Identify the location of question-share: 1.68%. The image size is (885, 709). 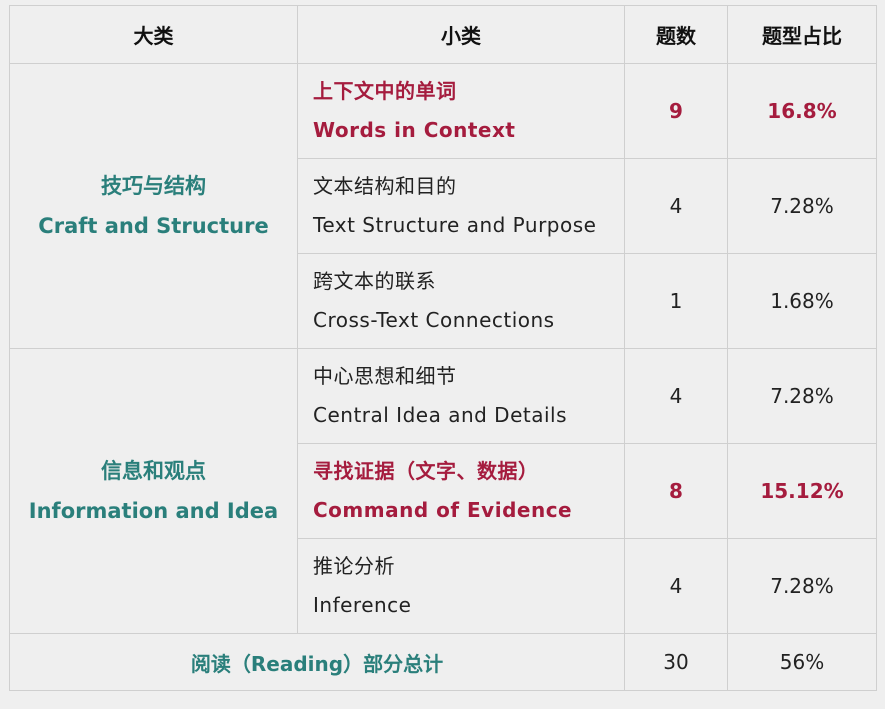
(802, 301).